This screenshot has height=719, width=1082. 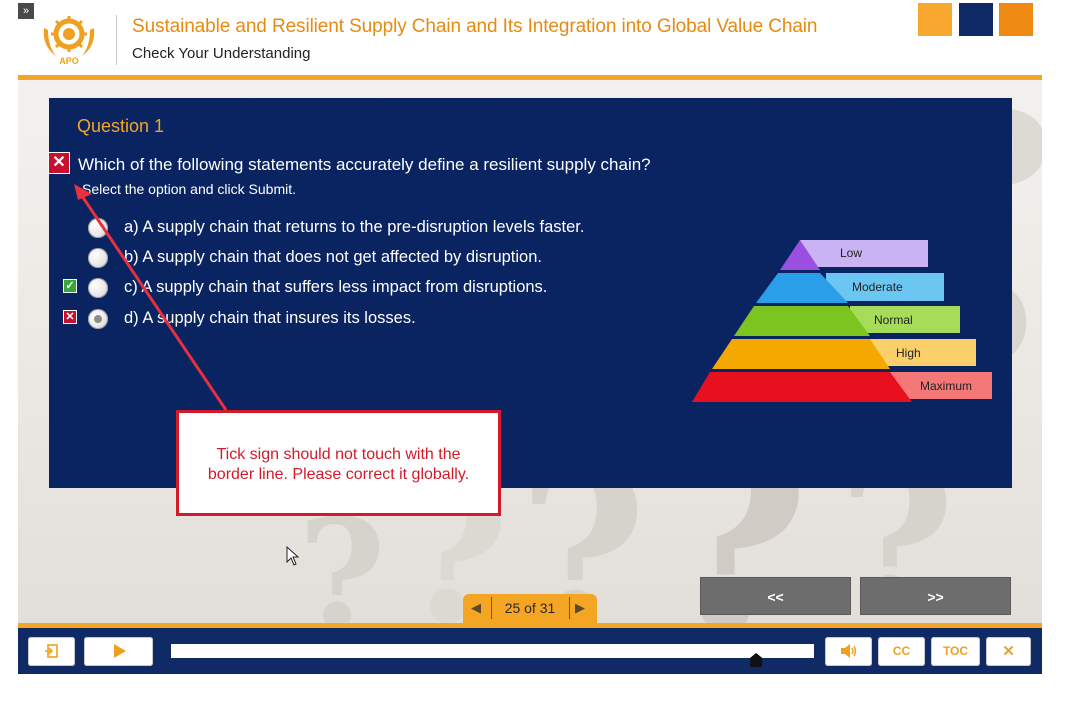 I want to click on svg-text: Low, so click(x=851, y=253).